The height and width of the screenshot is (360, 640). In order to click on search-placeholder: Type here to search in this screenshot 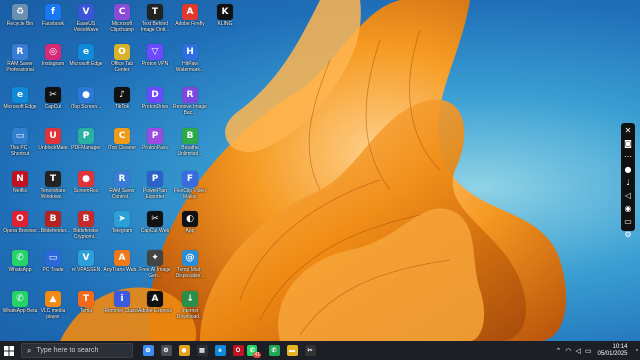, I will do `click(67, 350)`.